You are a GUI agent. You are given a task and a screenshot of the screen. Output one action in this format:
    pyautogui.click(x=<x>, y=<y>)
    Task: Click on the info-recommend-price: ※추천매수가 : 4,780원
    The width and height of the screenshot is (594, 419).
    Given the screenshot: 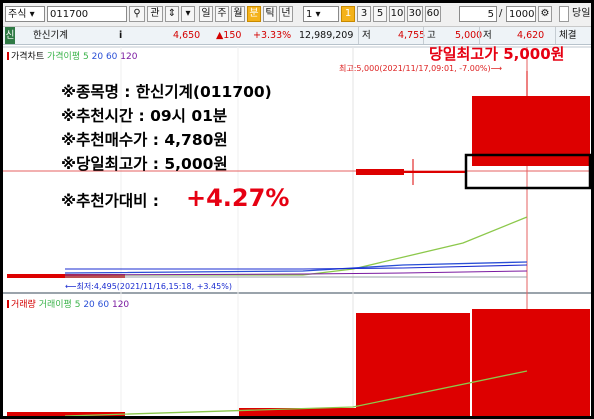 What is the action you would take?
    pyautogui.click(x=144, y=140)
    